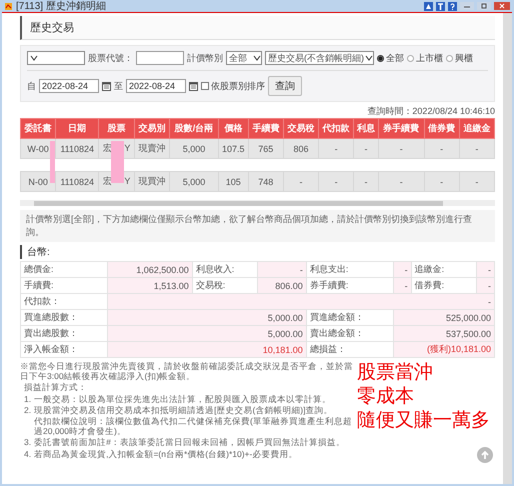 Image resolution: width=514 pixels, height=486 pixels. What do you see at coordinates (31, 86) in the screenshot?
I see `from-label: 自` at bounding box center [31, 86].